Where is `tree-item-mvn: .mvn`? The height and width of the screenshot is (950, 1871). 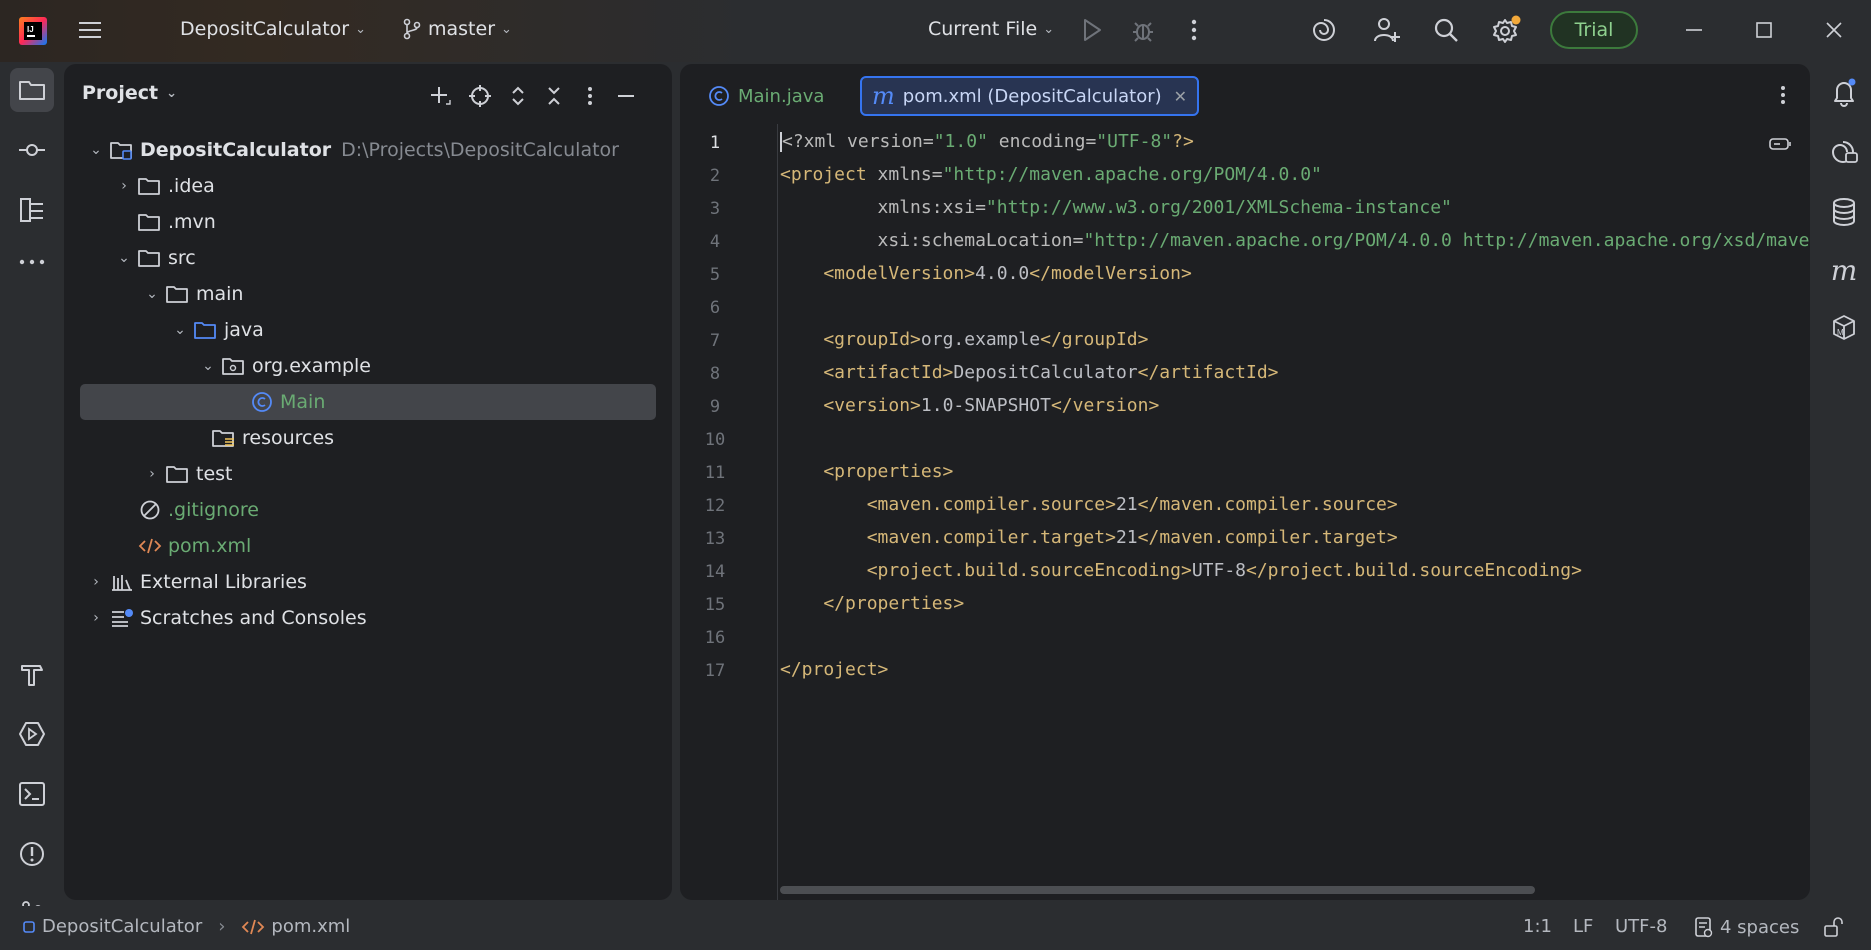 tree-item-mvn: .mvn is located at coordinates (368, 222).